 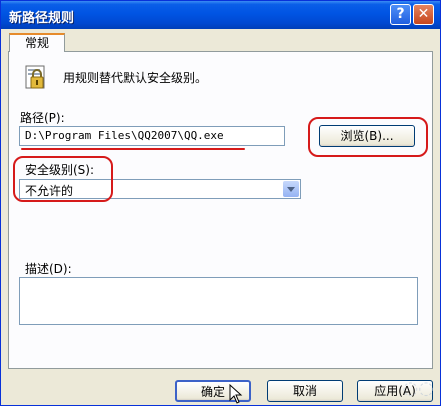 I want to click on security-highlight-annotation, so click(x=63, y=179).